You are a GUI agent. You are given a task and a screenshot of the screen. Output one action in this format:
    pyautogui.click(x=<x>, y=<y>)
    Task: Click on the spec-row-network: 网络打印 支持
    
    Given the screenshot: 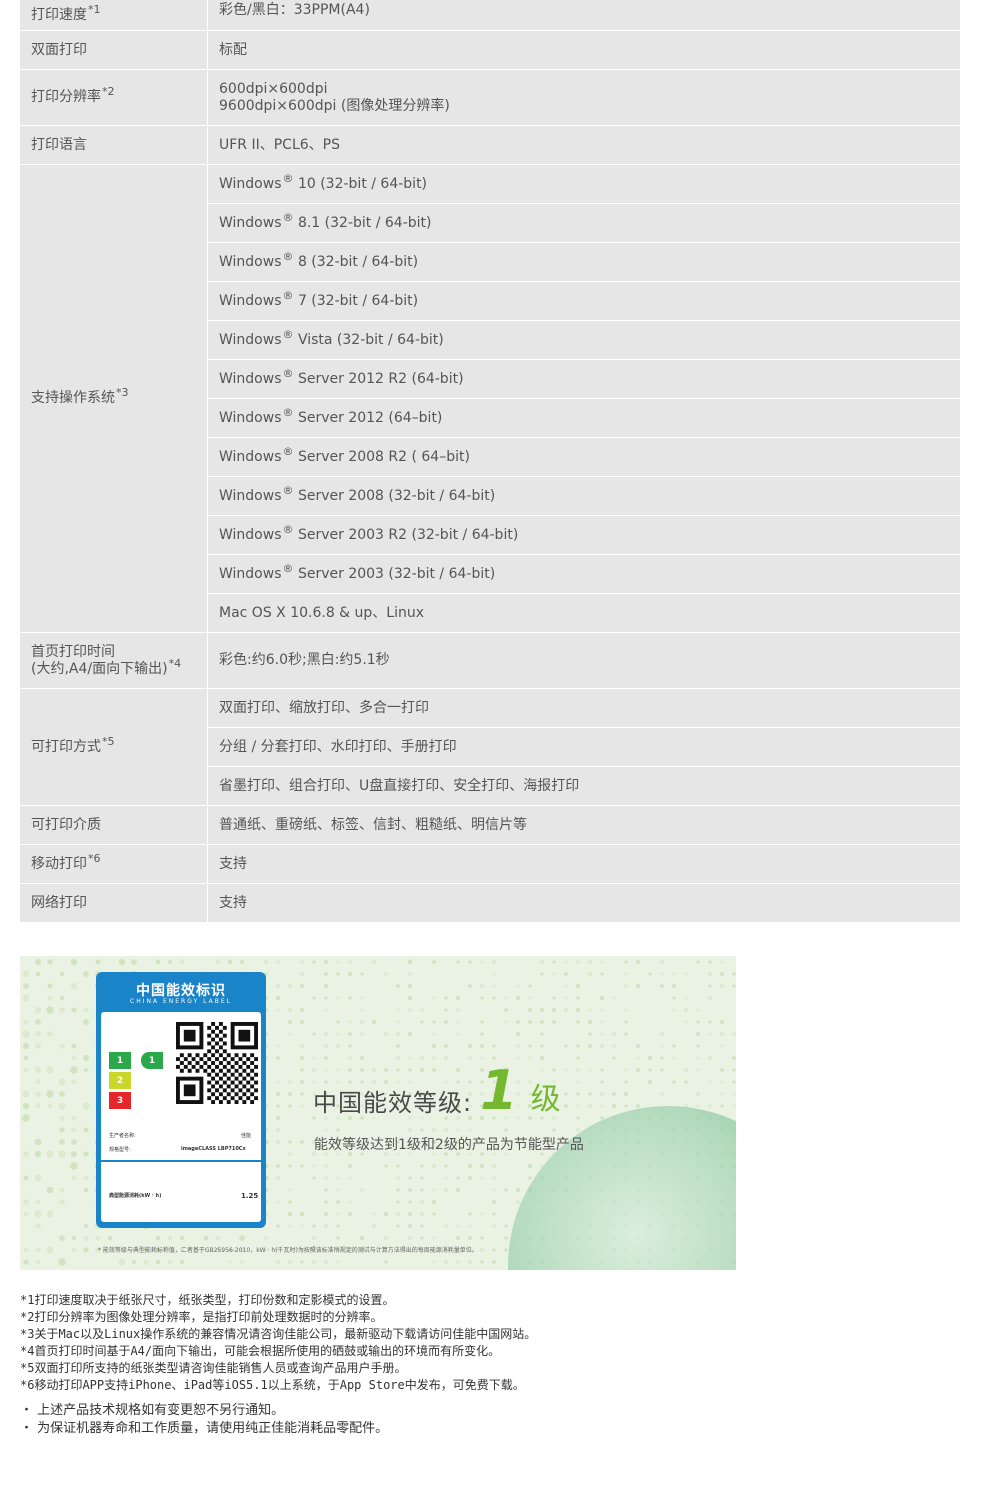 What is the action you would take?
    pyautogui.click(x=490, y=903)
    